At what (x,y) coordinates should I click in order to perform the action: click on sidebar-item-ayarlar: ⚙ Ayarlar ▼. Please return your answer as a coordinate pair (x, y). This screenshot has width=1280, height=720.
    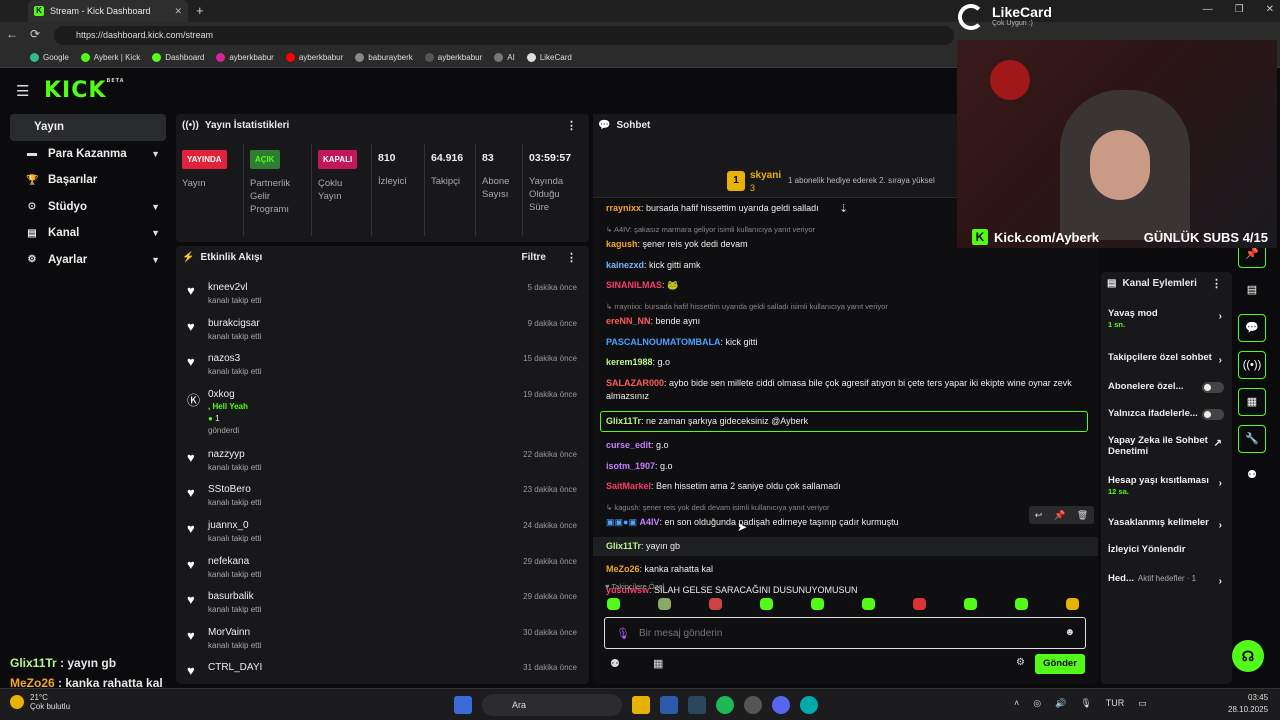
    Looking at the image, I should click on (88, 260).